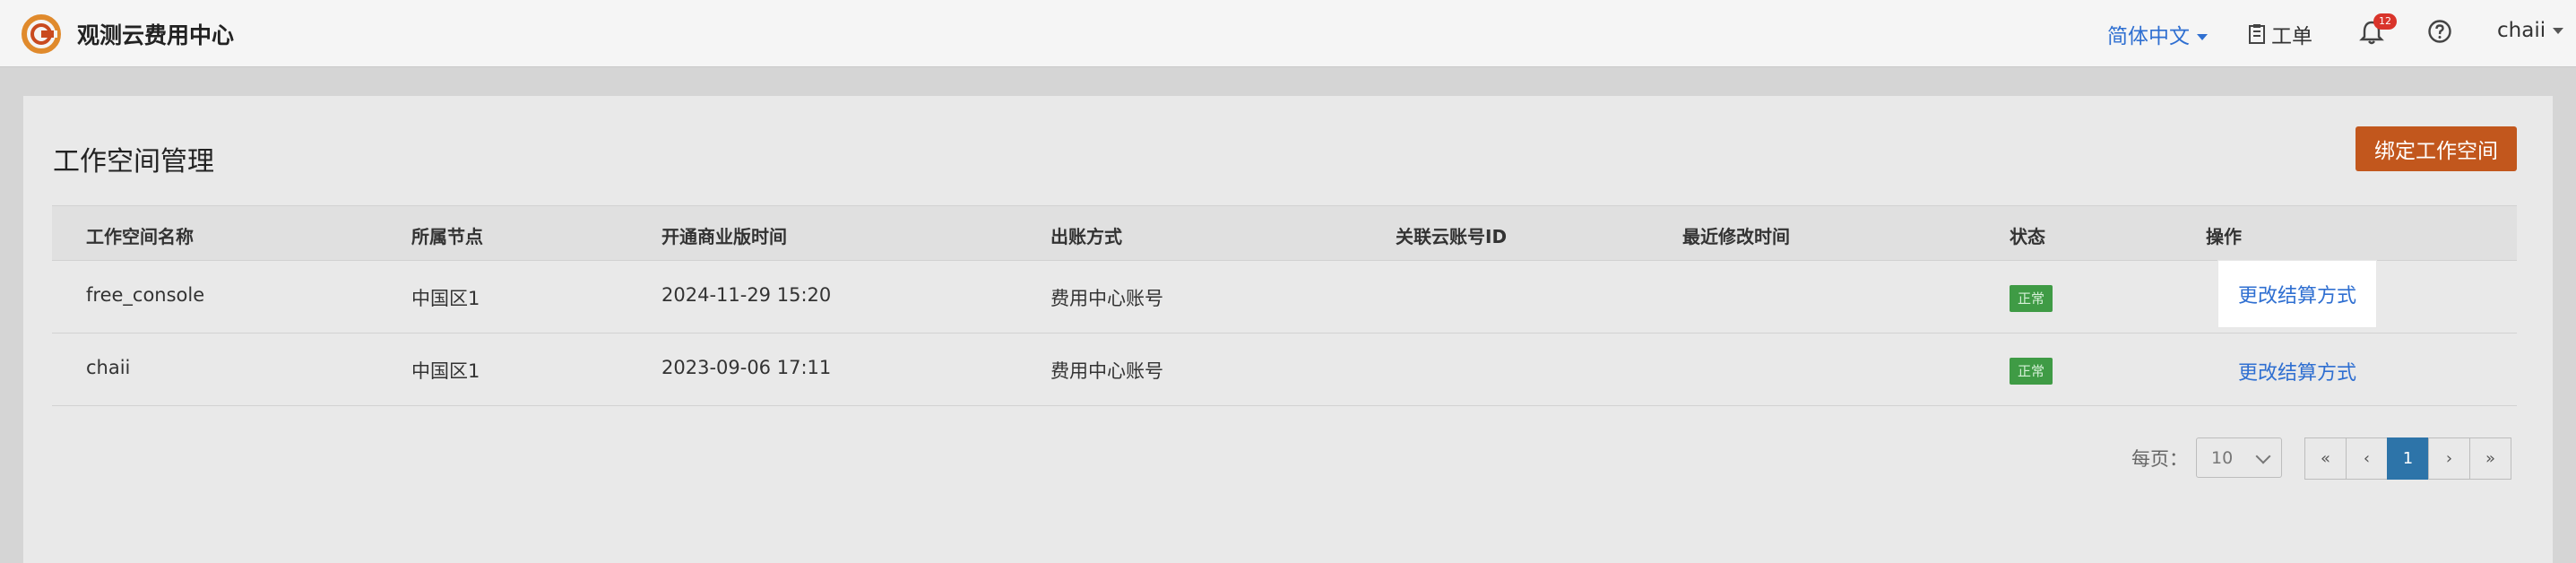 This screenshot has width=2576, height=563. I want to click on column-header-modified: 最近修改时间, so click(1736, 236).